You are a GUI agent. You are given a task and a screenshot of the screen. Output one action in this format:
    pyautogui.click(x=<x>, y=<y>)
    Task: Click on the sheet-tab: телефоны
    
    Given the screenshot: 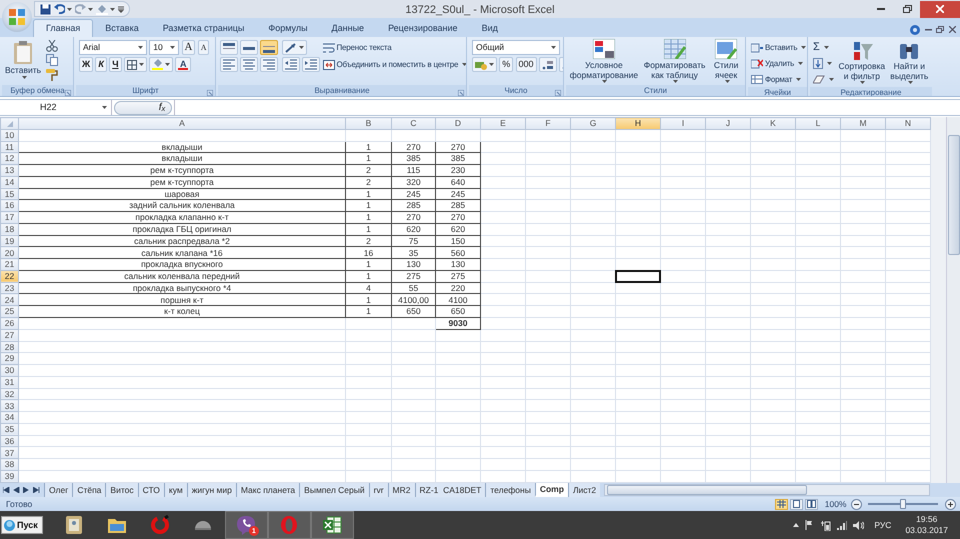 What is the action you would take?
    pyautogui.click(x=510, y=490)
    